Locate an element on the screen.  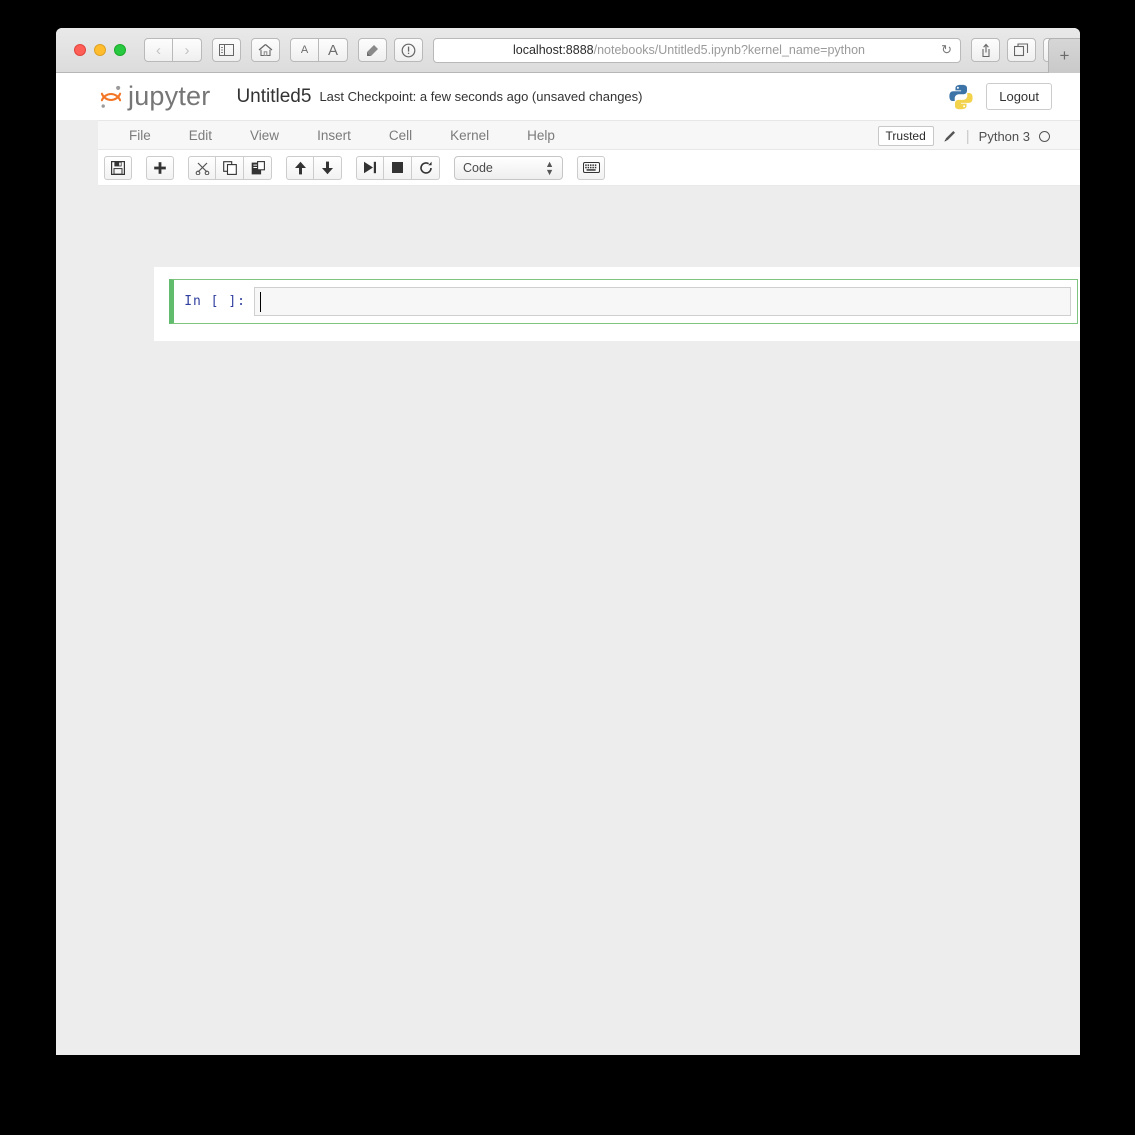
chevron-right-icon: › is located at coordinates (187, 50).